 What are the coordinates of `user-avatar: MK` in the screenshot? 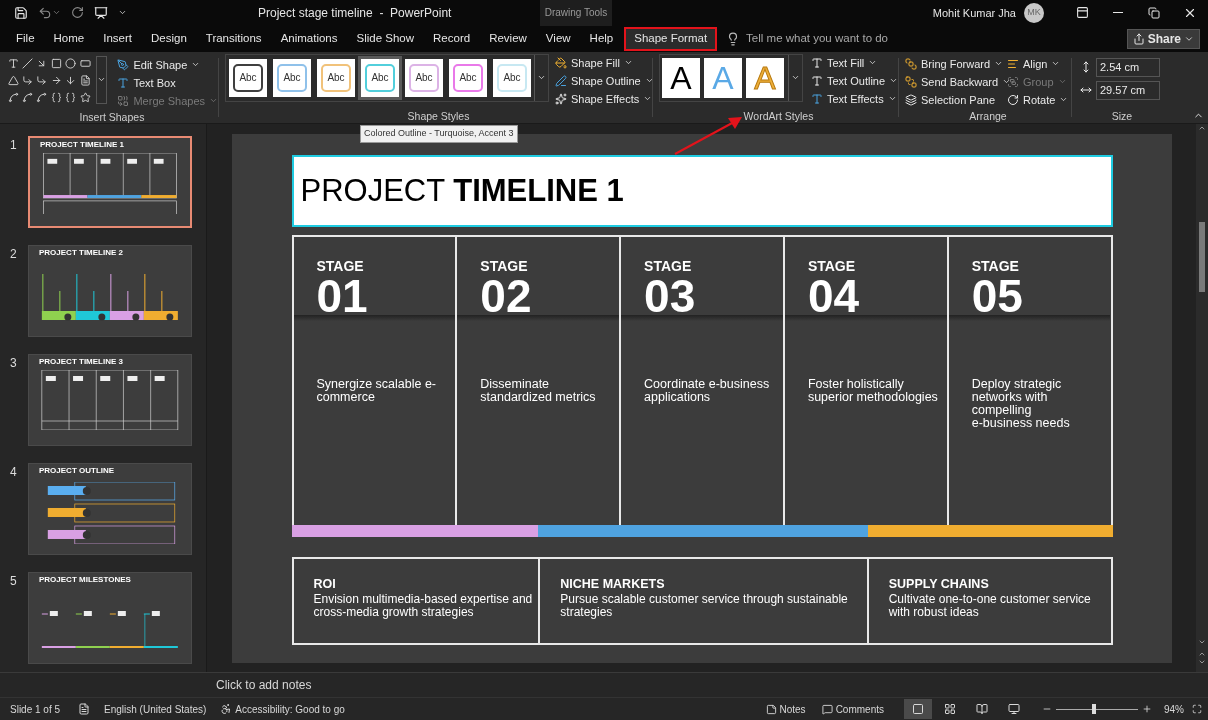 It's located at (1034, 12).